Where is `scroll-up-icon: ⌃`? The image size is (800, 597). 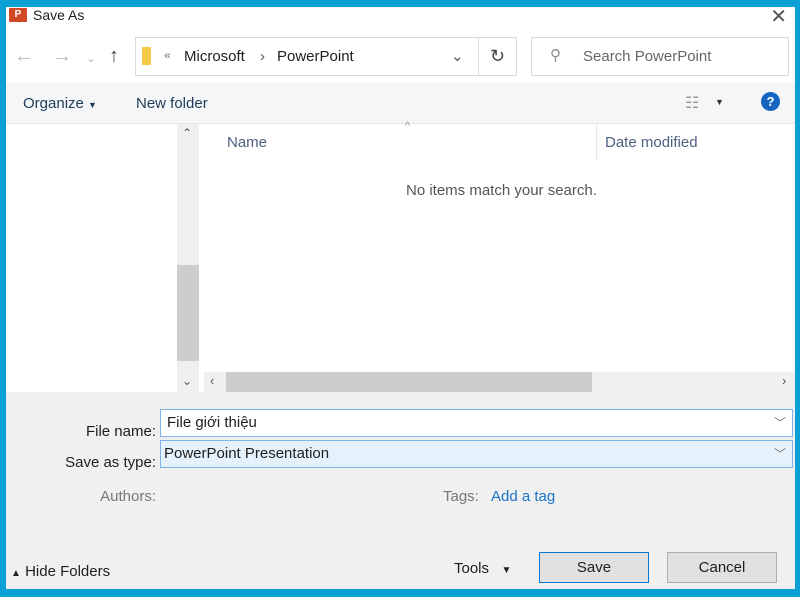 scroll-up-icon: ⌃ is located at coordinates (187, 133).